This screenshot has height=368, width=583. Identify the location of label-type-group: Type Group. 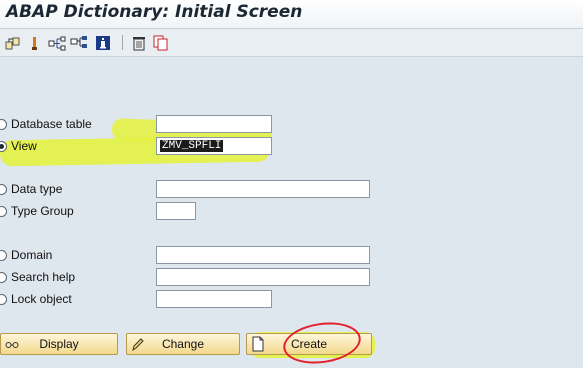
(42, 211).